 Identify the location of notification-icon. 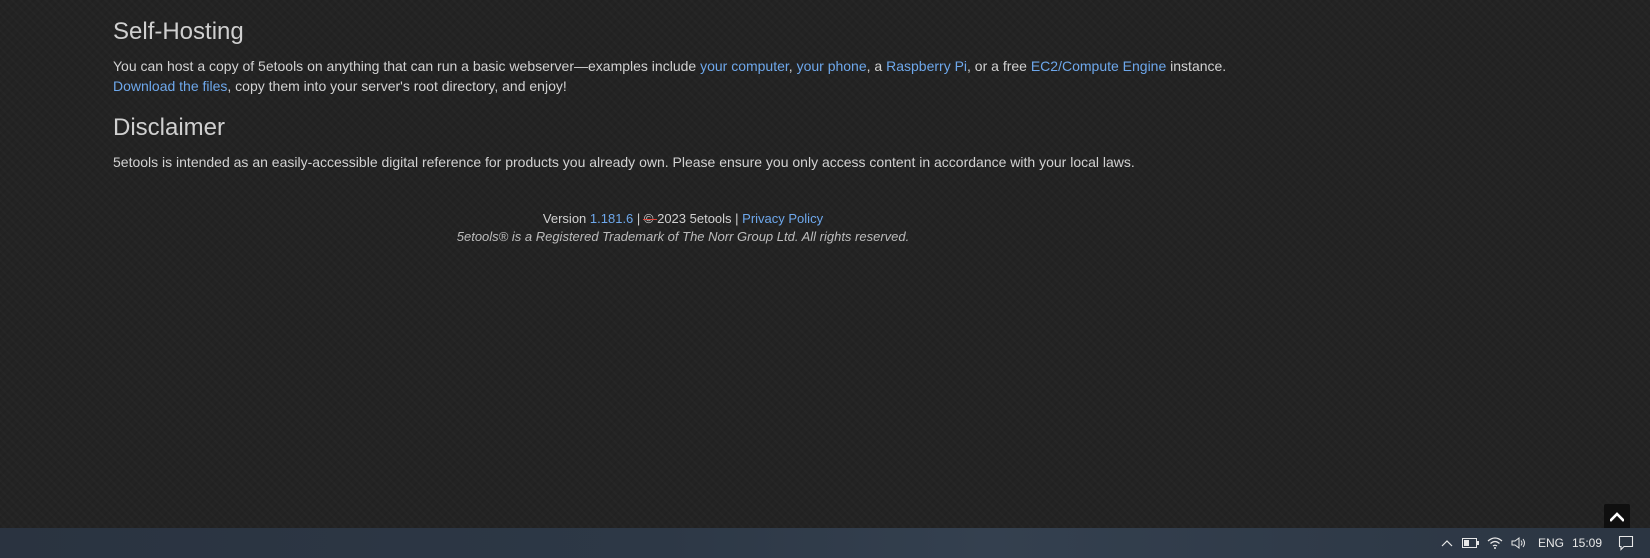
(1626, 543).